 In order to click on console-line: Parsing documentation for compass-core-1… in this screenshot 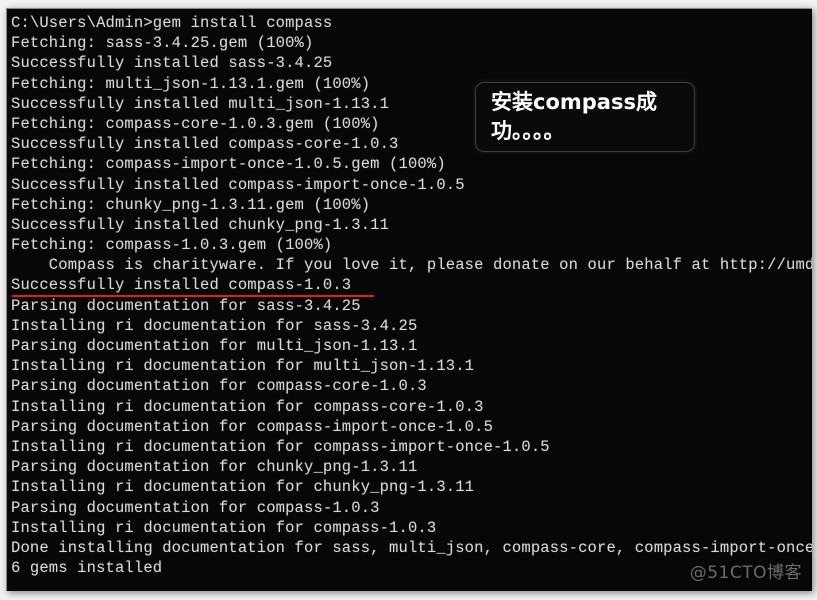, I will do `click(219, 386)`.